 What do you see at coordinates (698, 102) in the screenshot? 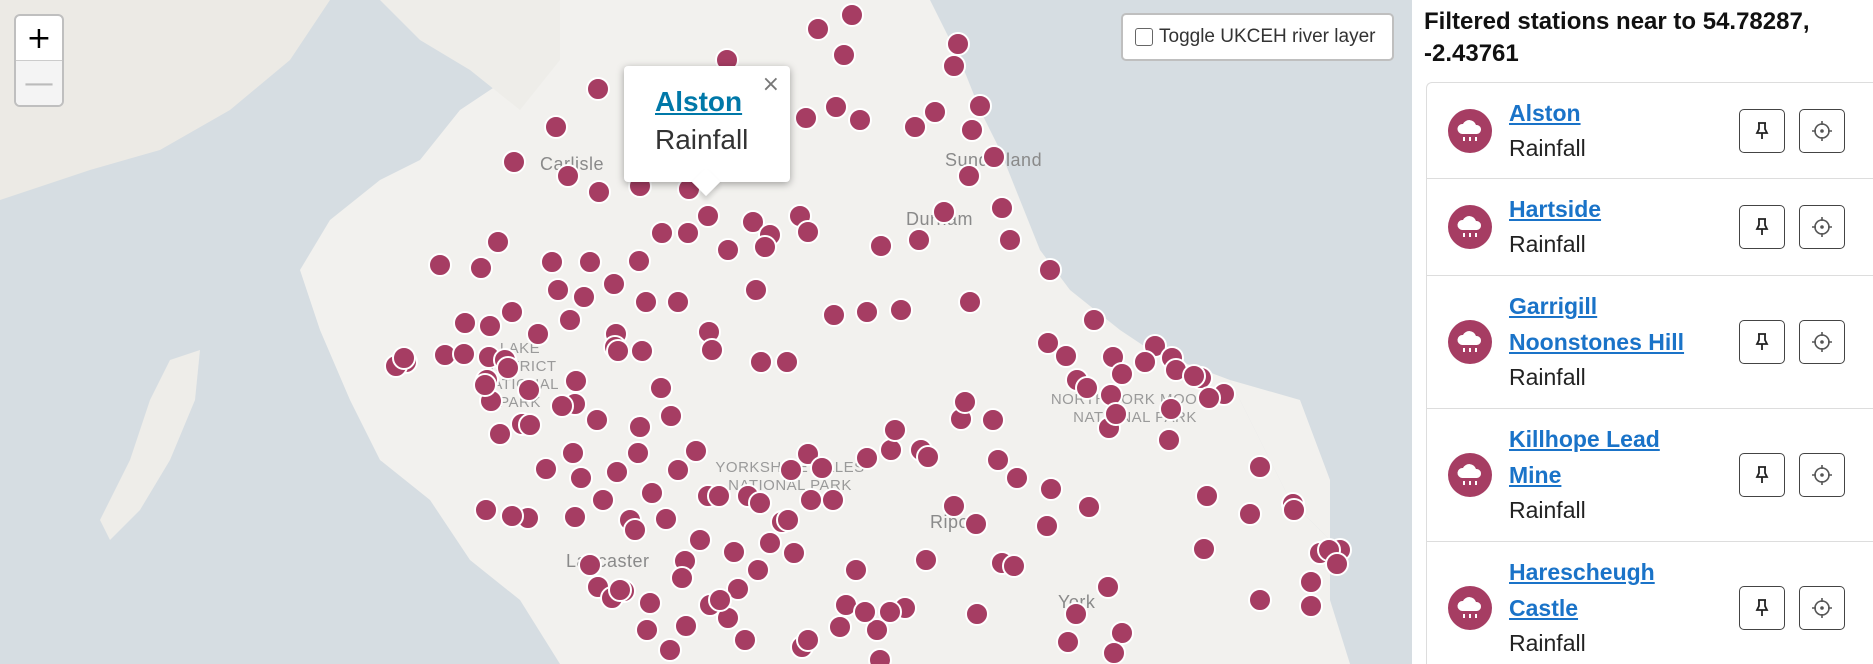
I see `popup-station-link: Alston` at bounding box center [698, 102].